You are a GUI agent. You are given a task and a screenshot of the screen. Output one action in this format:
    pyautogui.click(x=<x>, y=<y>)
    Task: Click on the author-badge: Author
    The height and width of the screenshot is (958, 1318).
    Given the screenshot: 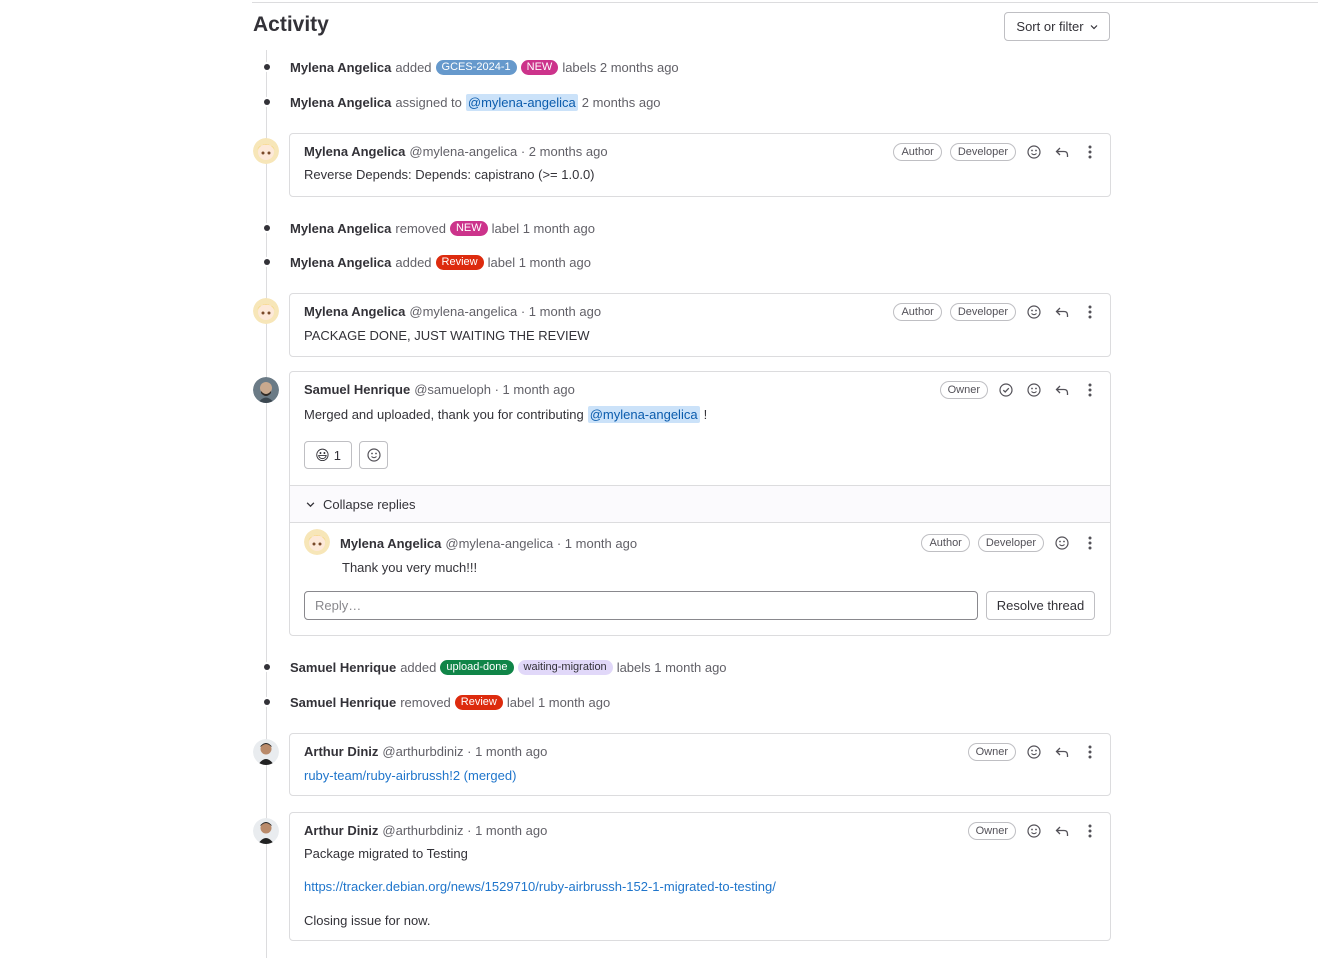 What is the action you would take?
    pyautogui.click(x=945, y=543)
    